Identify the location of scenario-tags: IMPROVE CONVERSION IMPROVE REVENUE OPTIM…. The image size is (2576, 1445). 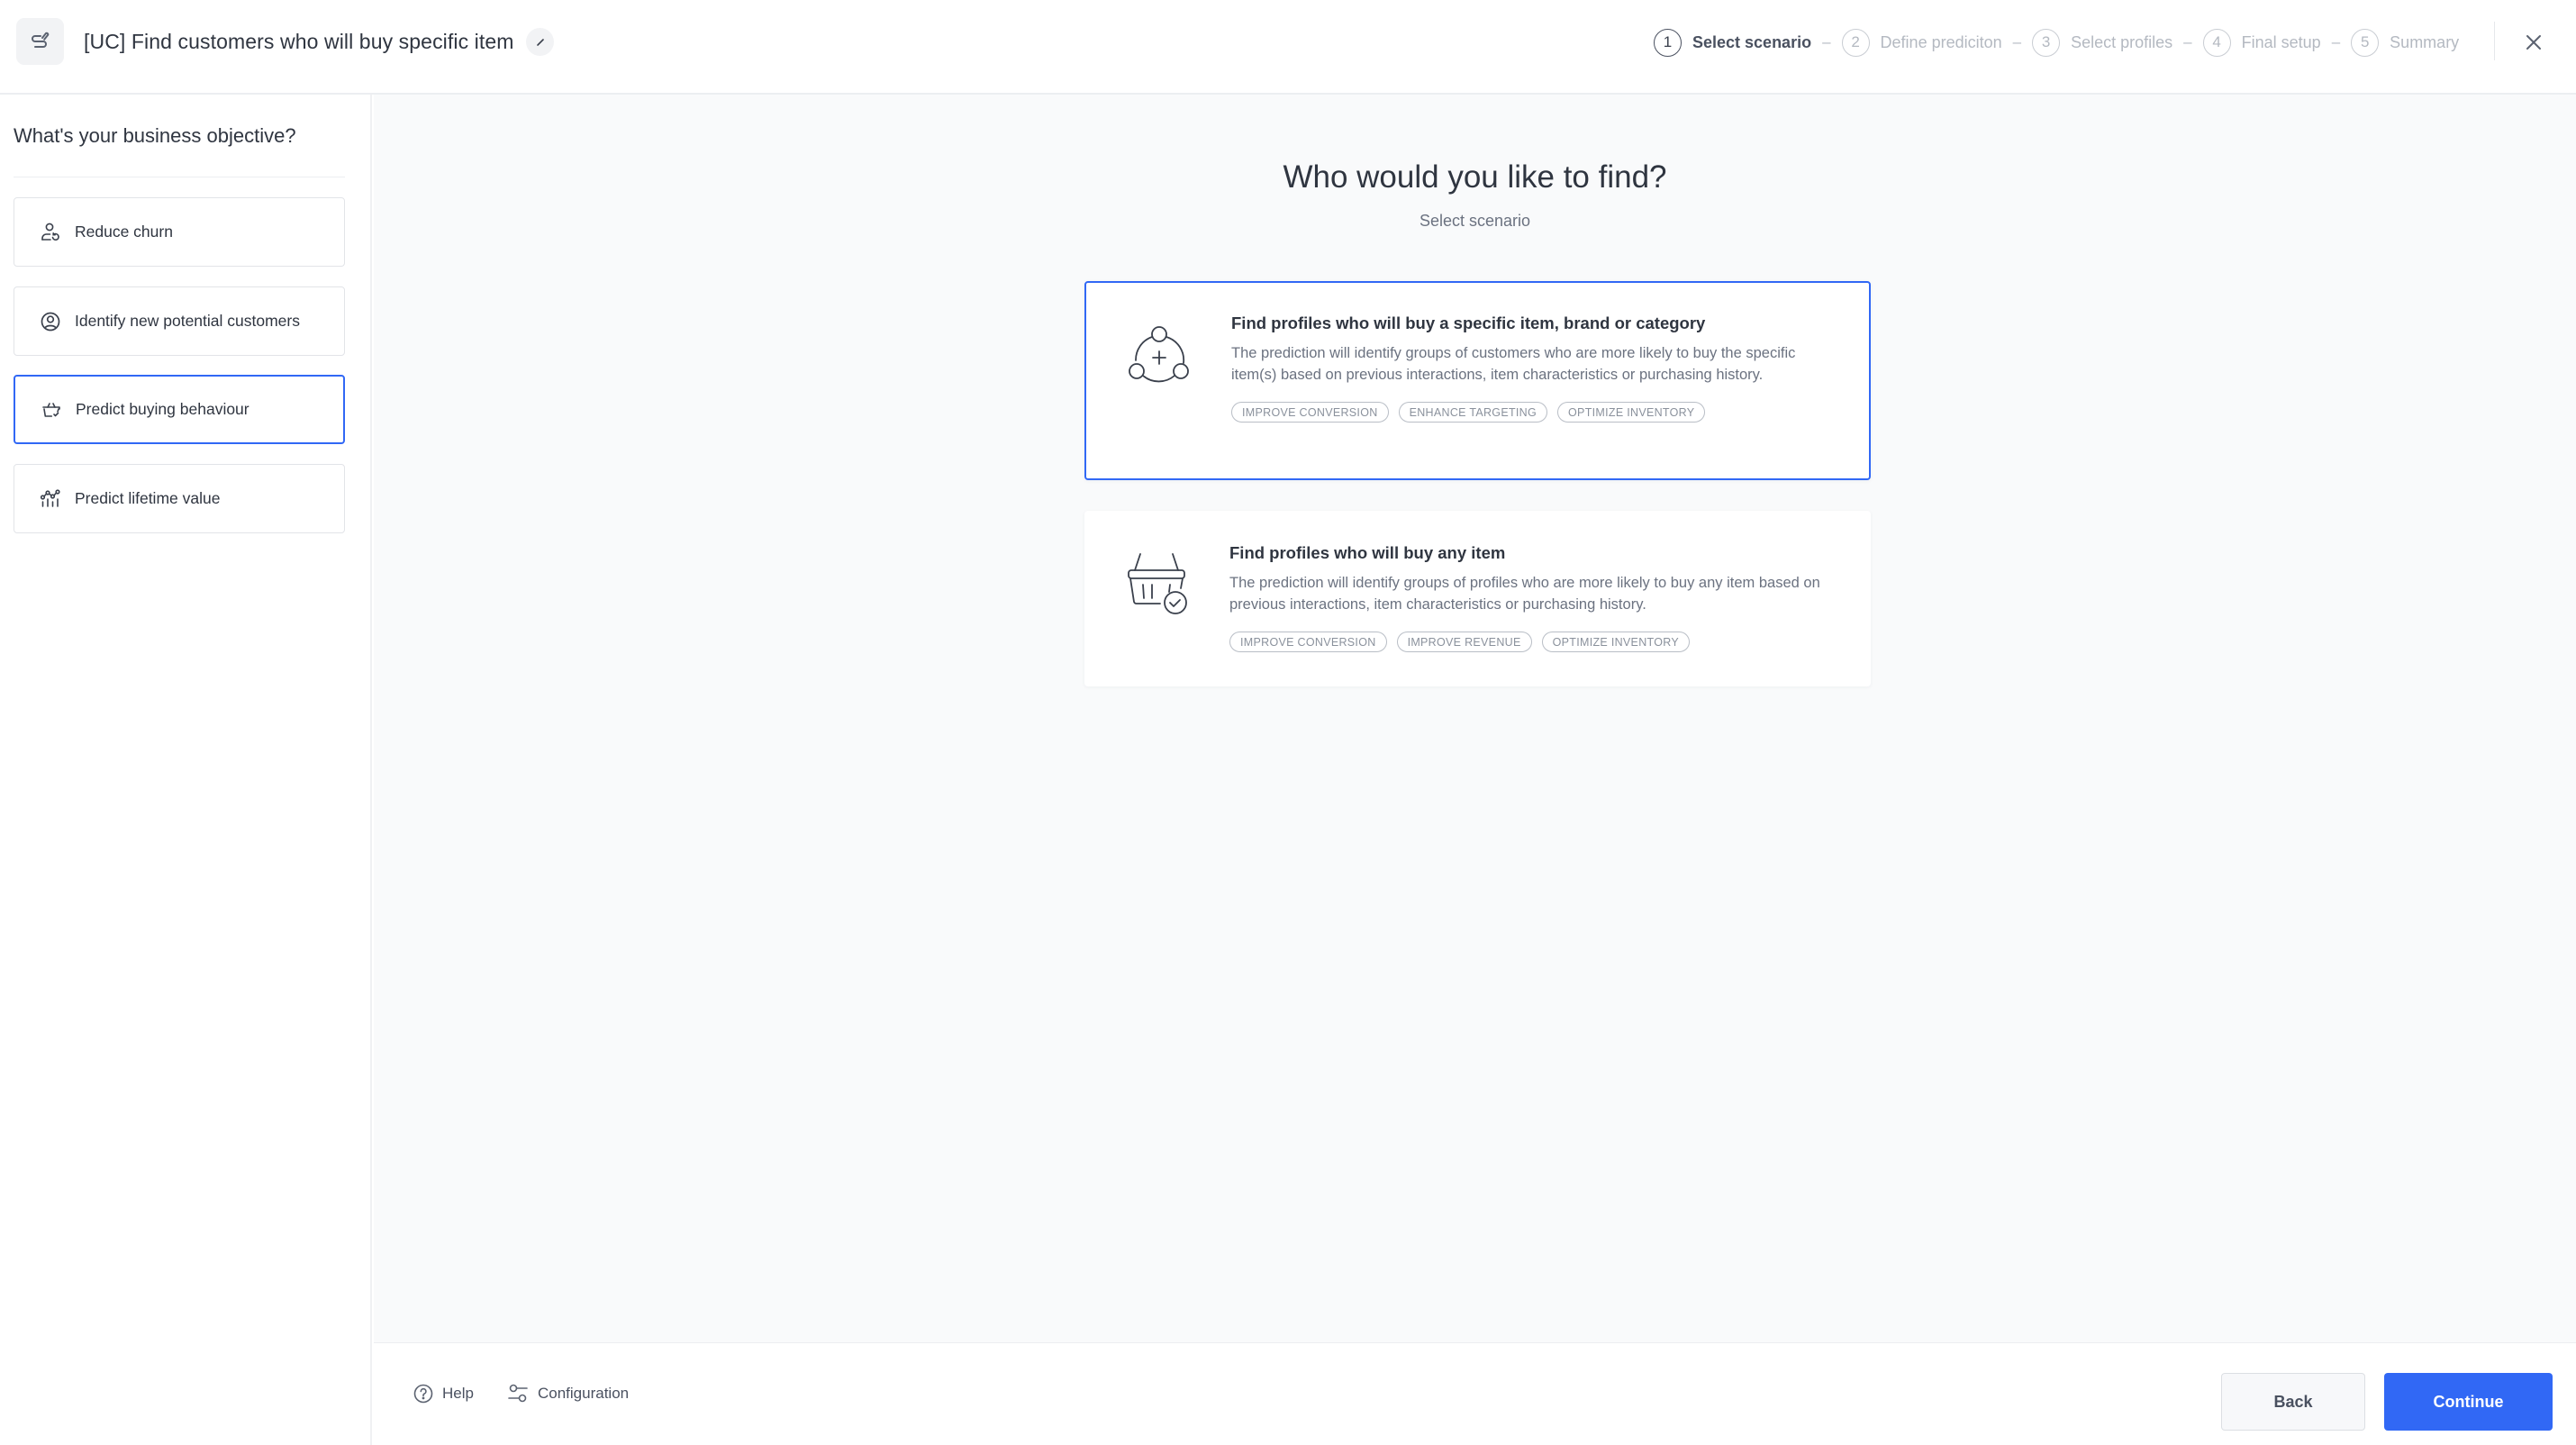
(1532, 642).